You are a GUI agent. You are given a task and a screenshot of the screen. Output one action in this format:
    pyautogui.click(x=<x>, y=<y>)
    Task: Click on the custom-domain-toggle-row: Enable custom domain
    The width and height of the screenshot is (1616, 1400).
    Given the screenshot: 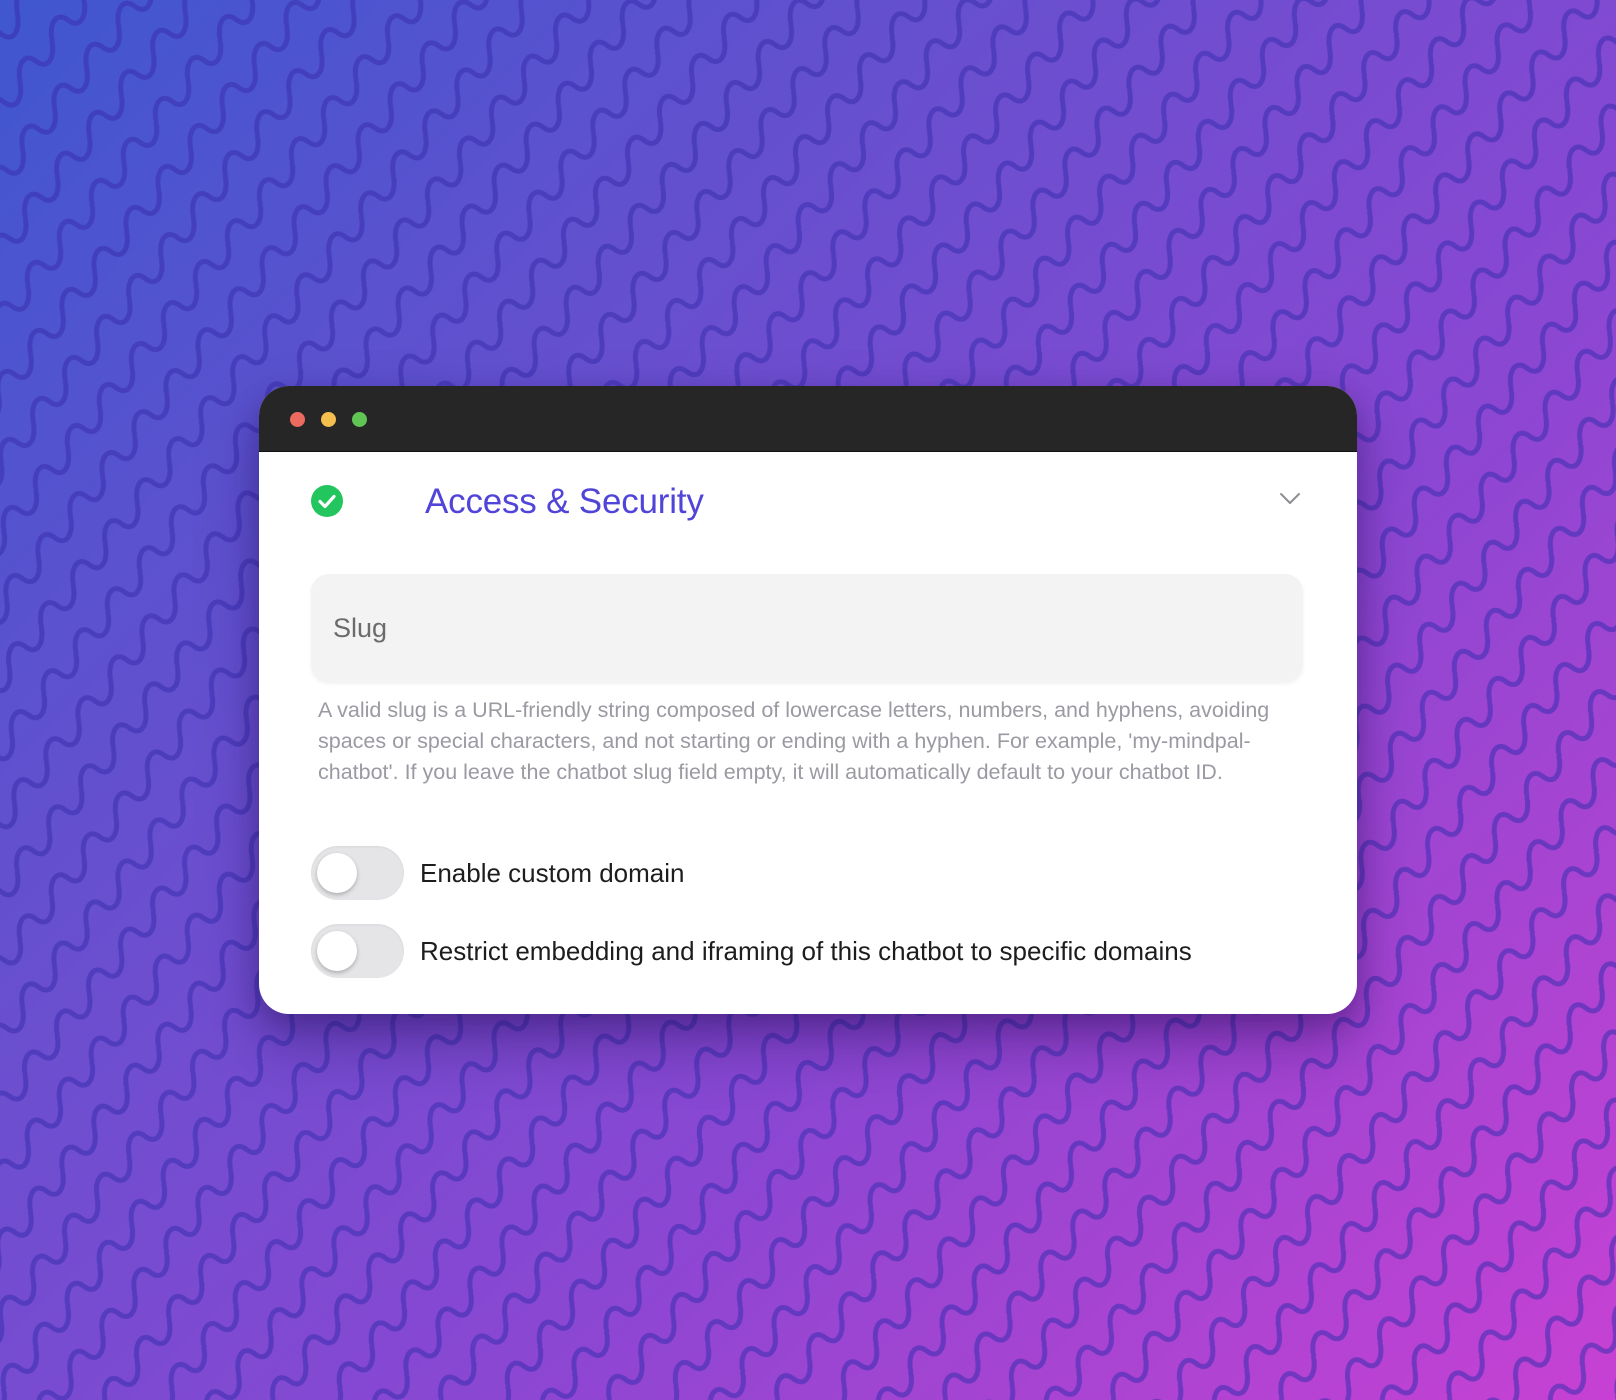 What is the action you would take?
    pyautogui.click(x=497, y=873)
    